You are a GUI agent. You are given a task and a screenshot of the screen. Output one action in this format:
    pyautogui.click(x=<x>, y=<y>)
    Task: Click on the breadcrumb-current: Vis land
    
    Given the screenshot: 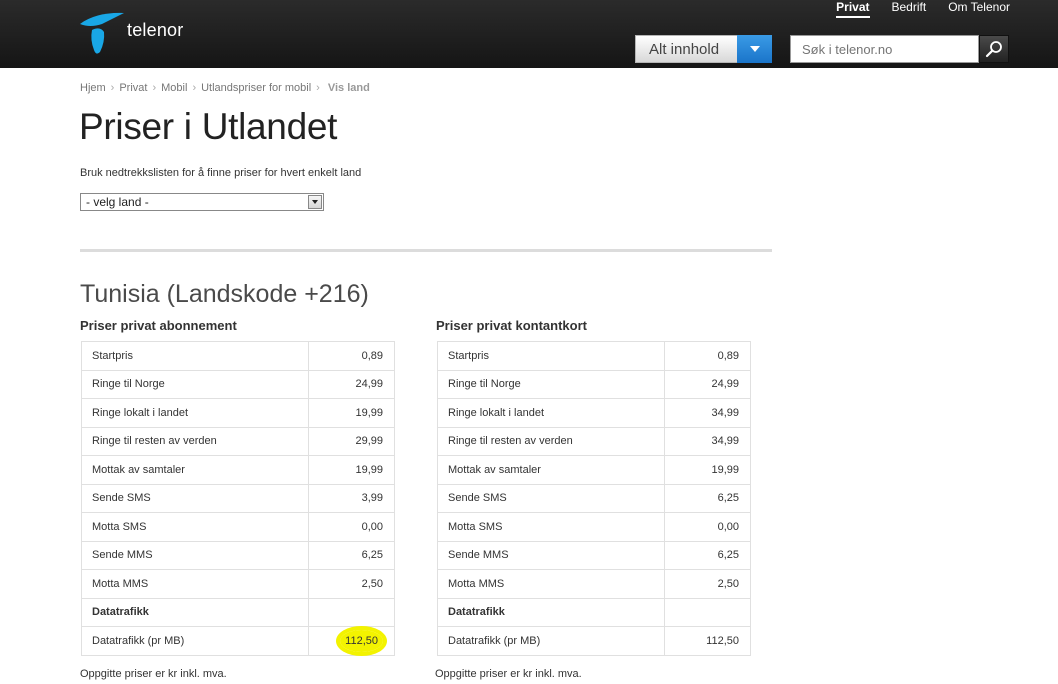 What is the action you would take?
    pyautogui.click(x=348, y=88)
    